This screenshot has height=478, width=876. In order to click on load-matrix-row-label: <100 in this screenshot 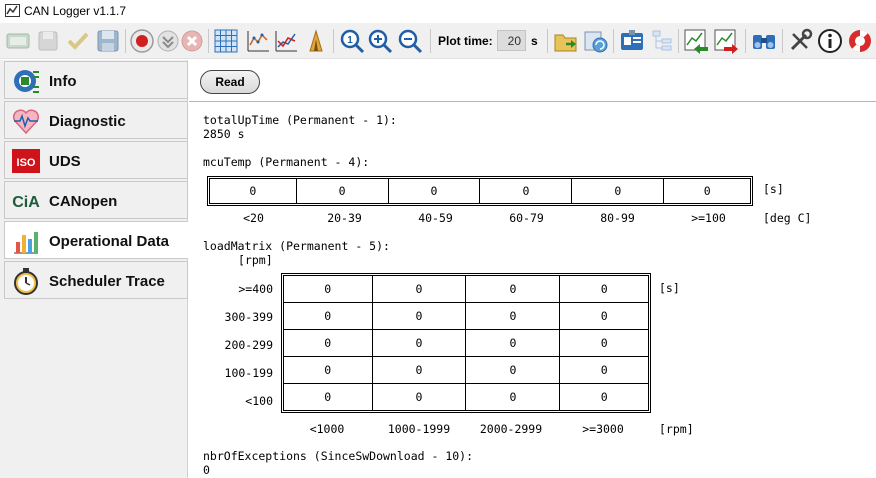, I will do `click(259, 401)`.